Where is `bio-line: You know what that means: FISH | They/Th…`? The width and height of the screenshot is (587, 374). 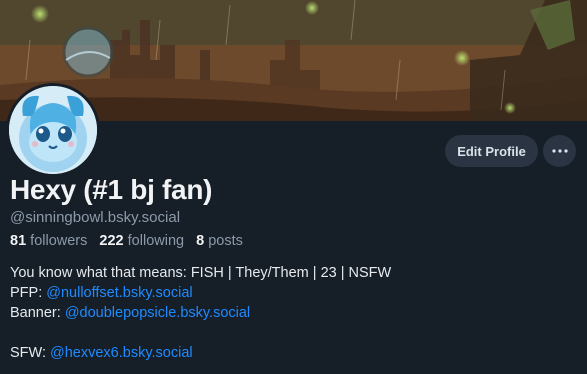
bio-line: You know what that means: FISH | They/Th… is located at coordinates (201, 273).